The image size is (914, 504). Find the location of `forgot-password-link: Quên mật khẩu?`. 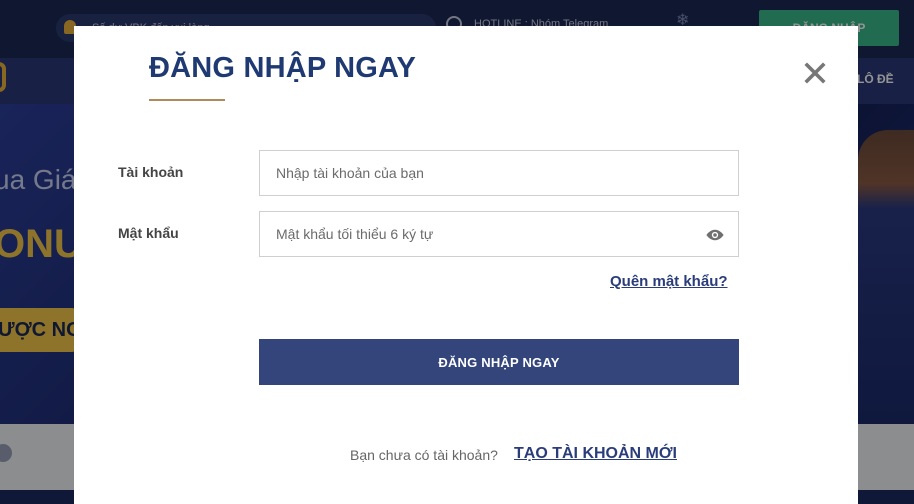

forgot-password-link: Quên mật khẩu? is located at coordinates (669, 281).